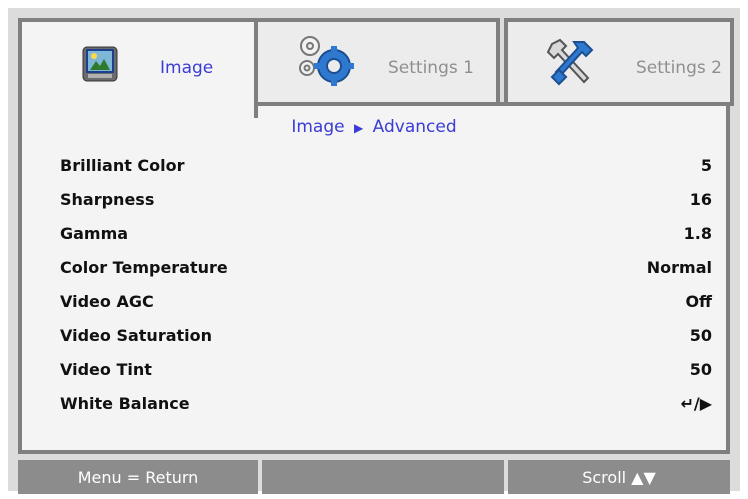  I want to click on gears-icon, so click(326, 64).